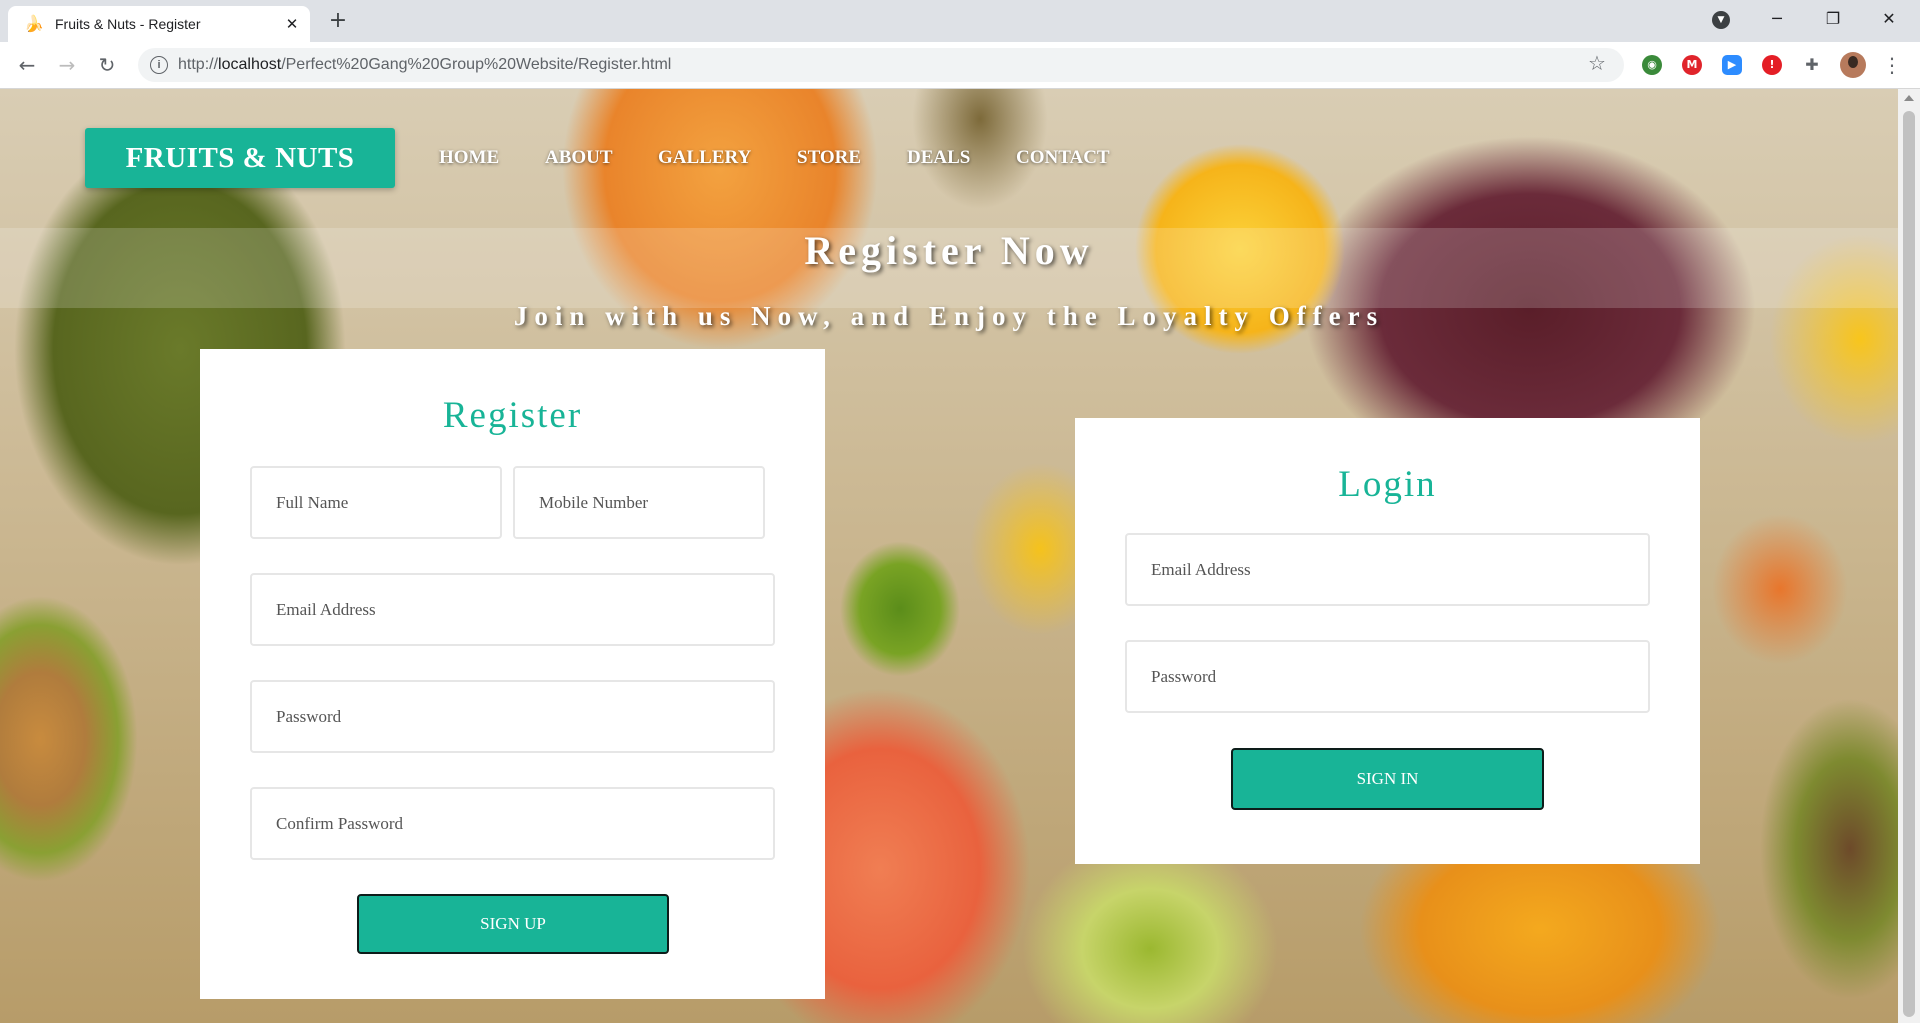 The width and height of the screenshot is (1920, 1023). What do you see at coordinates (107, 65) in the screenshot?
I see `reload-icon: ↻` at bounding box center [107, 65].